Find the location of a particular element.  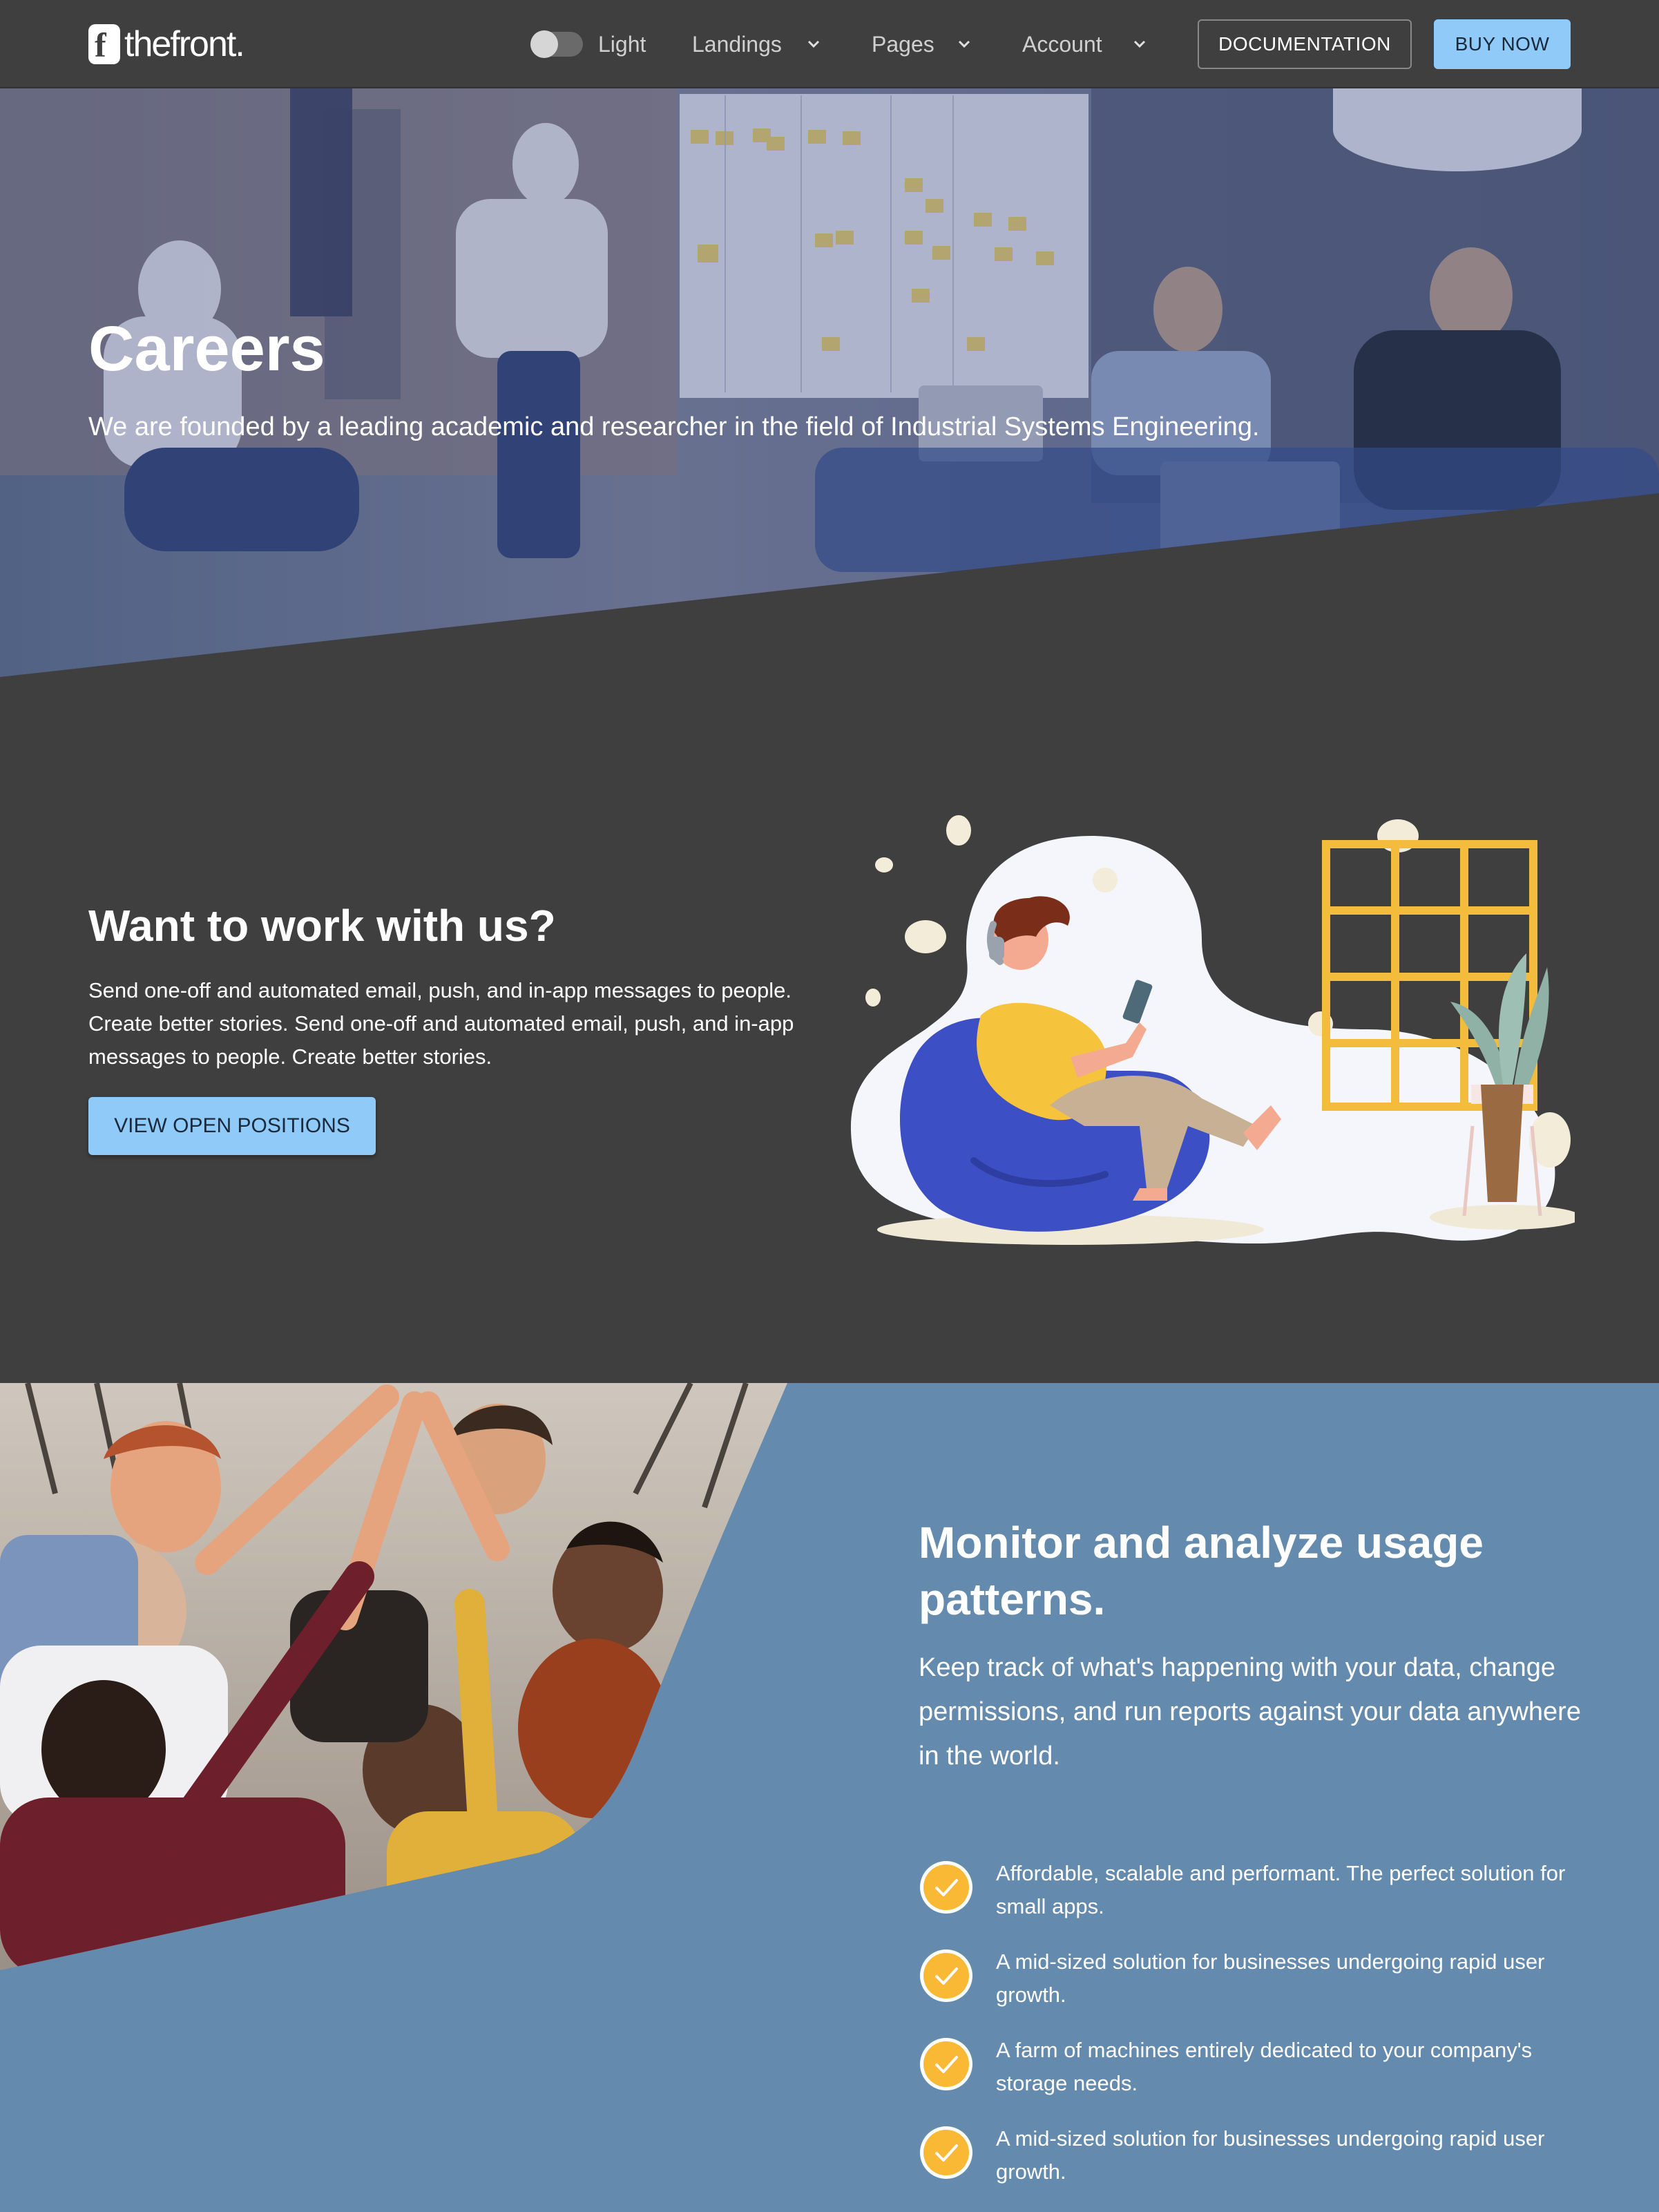

beanbag-reader-illustration is located at coordinates (1212, 1030).